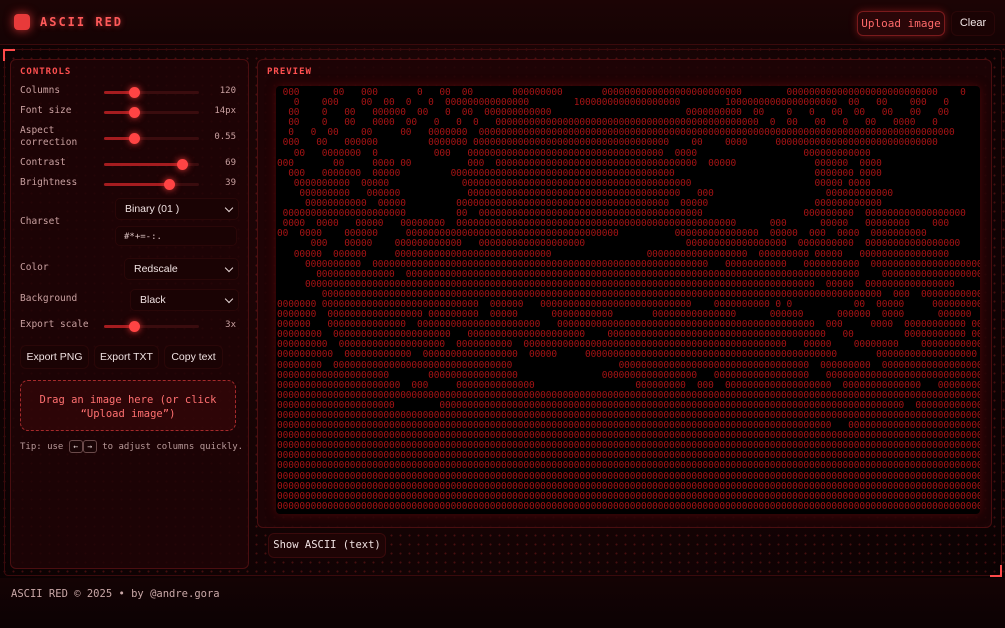 The height and width of the screenshot is (628, 1005). Describe the element at coordinates (230, 183) in the screenshot. I see `brightness-value: 39` at that location.